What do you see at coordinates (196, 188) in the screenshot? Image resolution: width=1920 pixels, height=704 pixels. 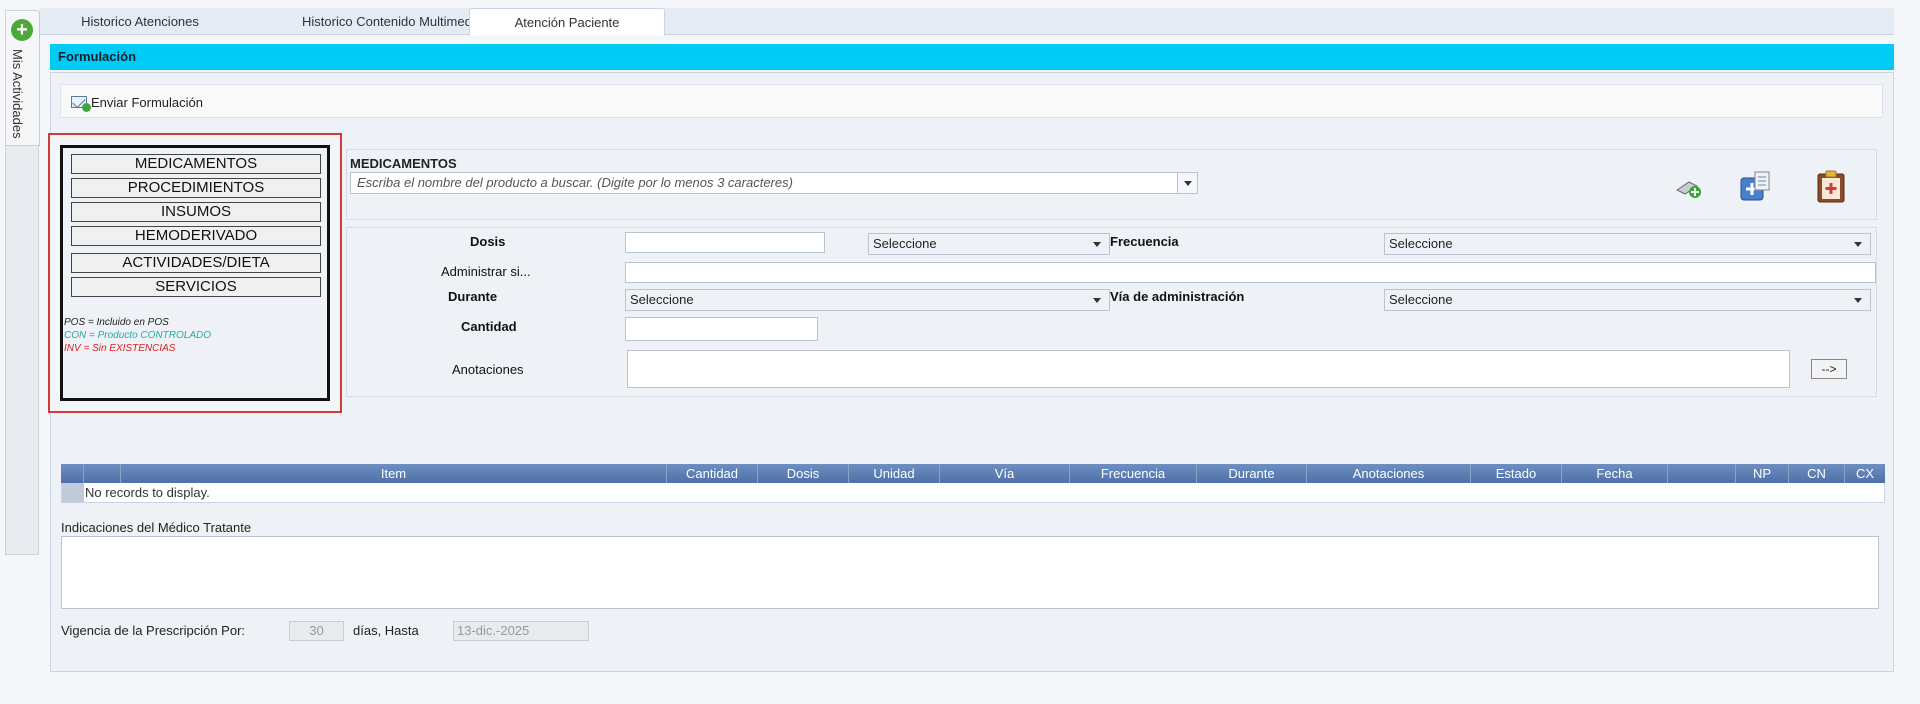 I see `category-procedimientos-button: PROCEDIMIENTOS` at bounding box center [196, 188].